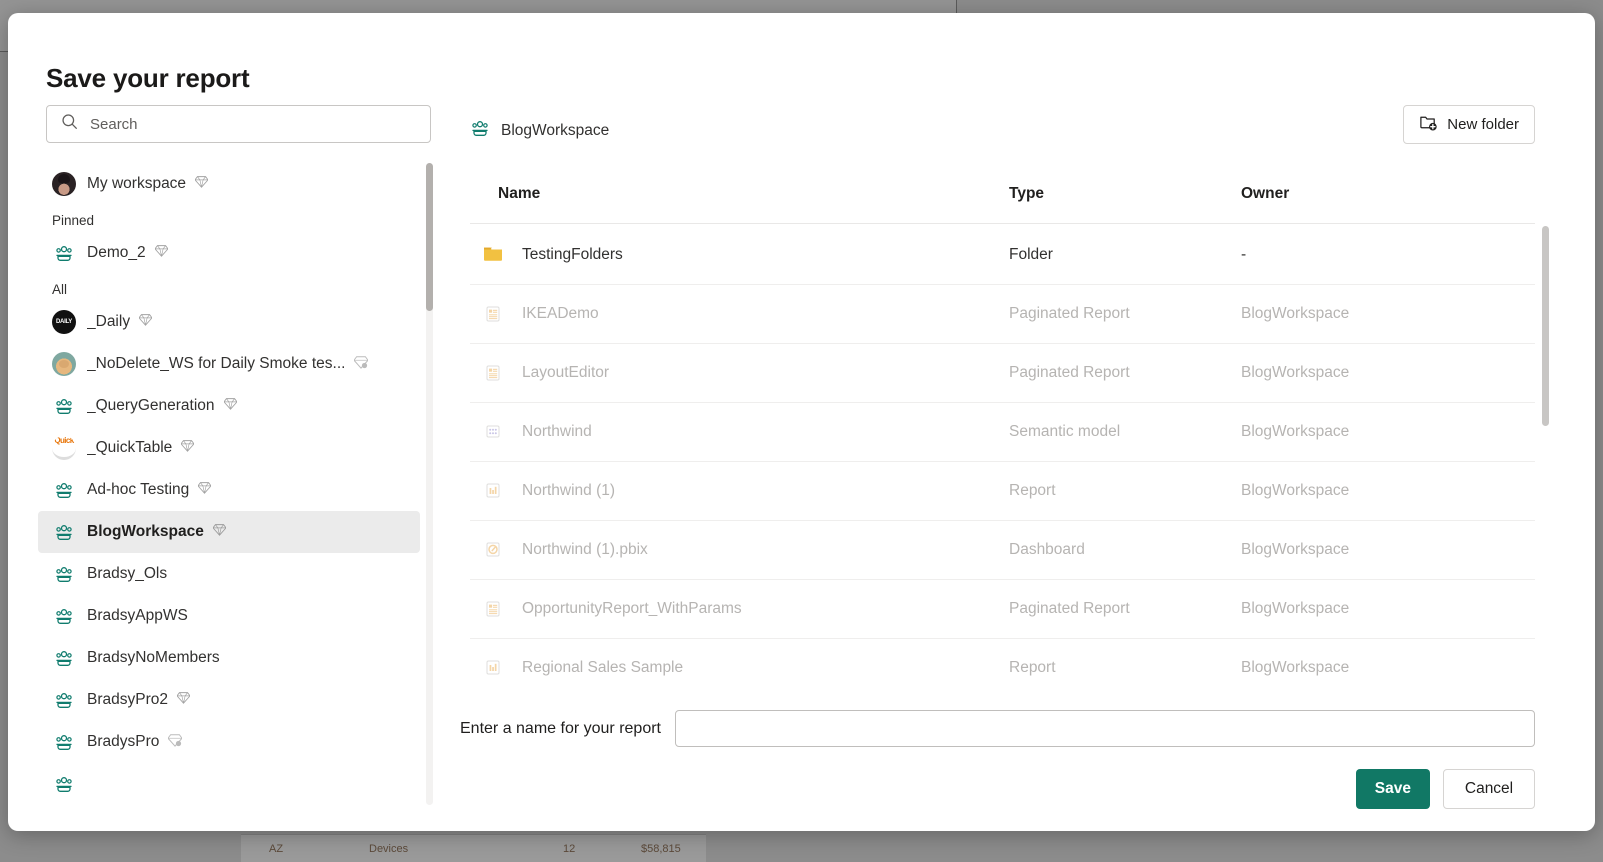 The height and width of the screenshot is (862, 1603). I want to click on sidebar-item-ad-hoc-testing: Ad-hoc Testing, so click(229, 490).